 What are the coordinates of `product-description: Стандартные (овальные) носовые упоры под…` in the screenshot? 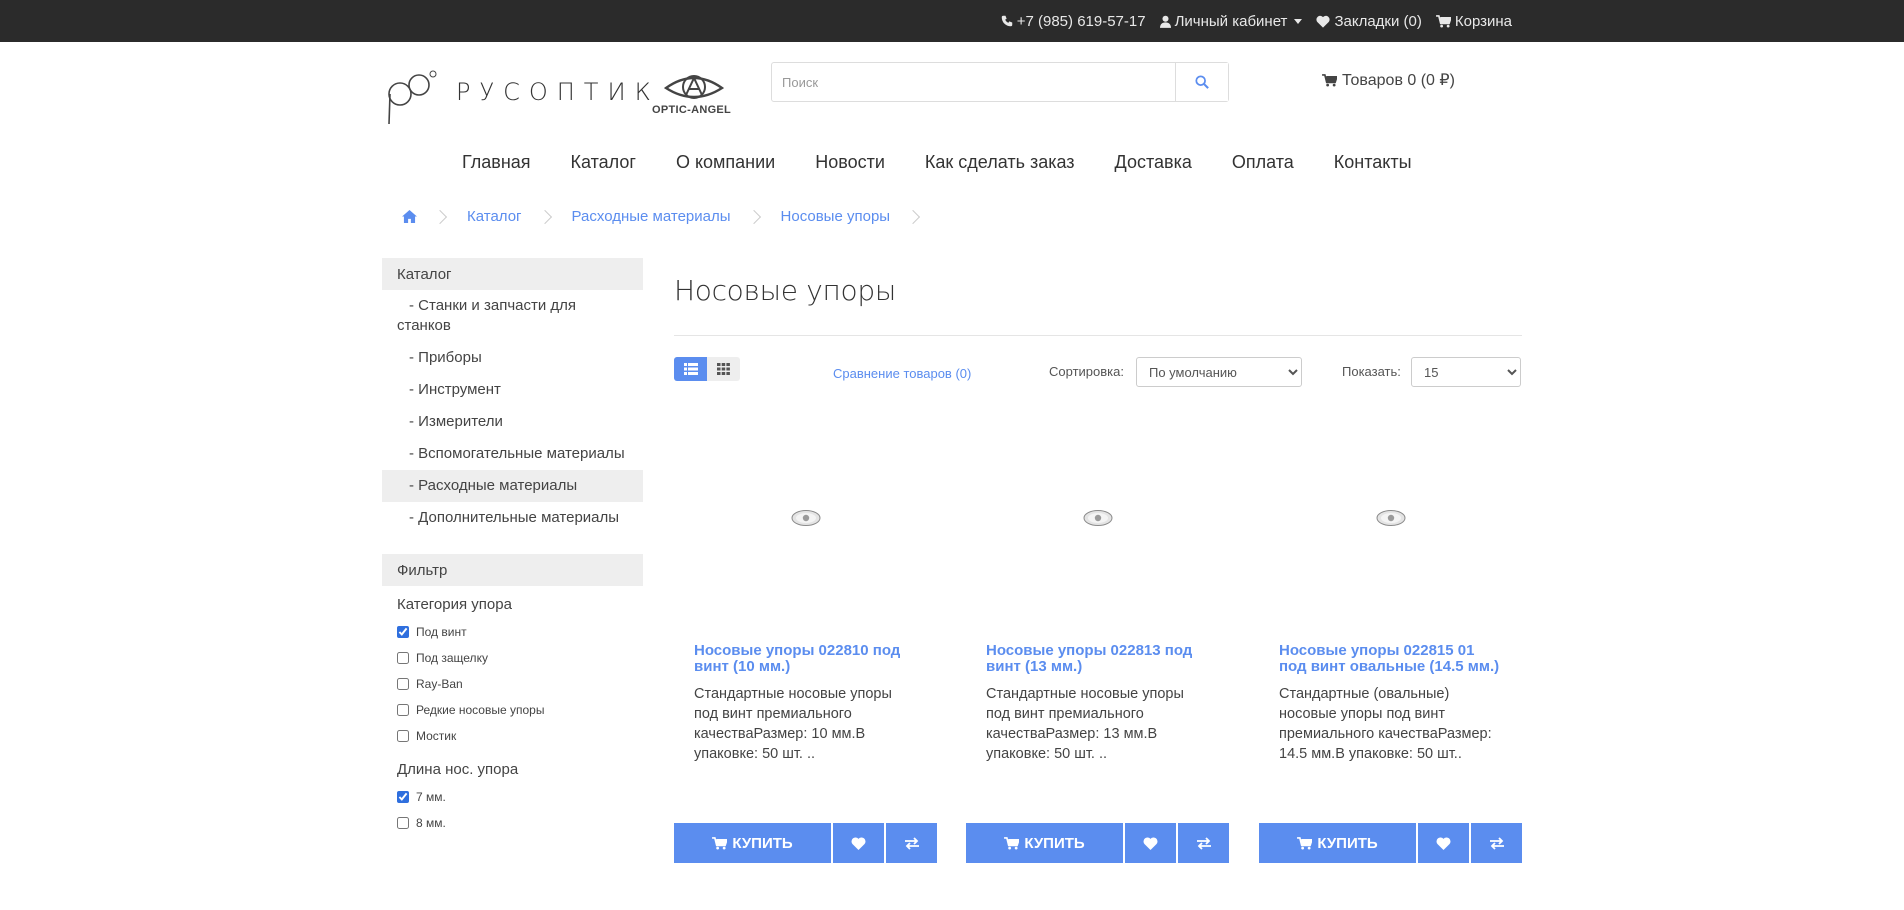 It's located at (1385, 724).